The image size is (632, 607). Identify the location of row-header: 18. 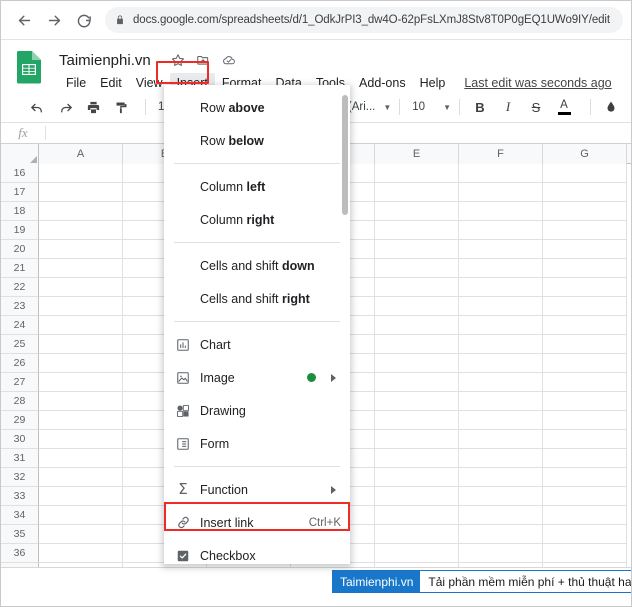
(20, 211).